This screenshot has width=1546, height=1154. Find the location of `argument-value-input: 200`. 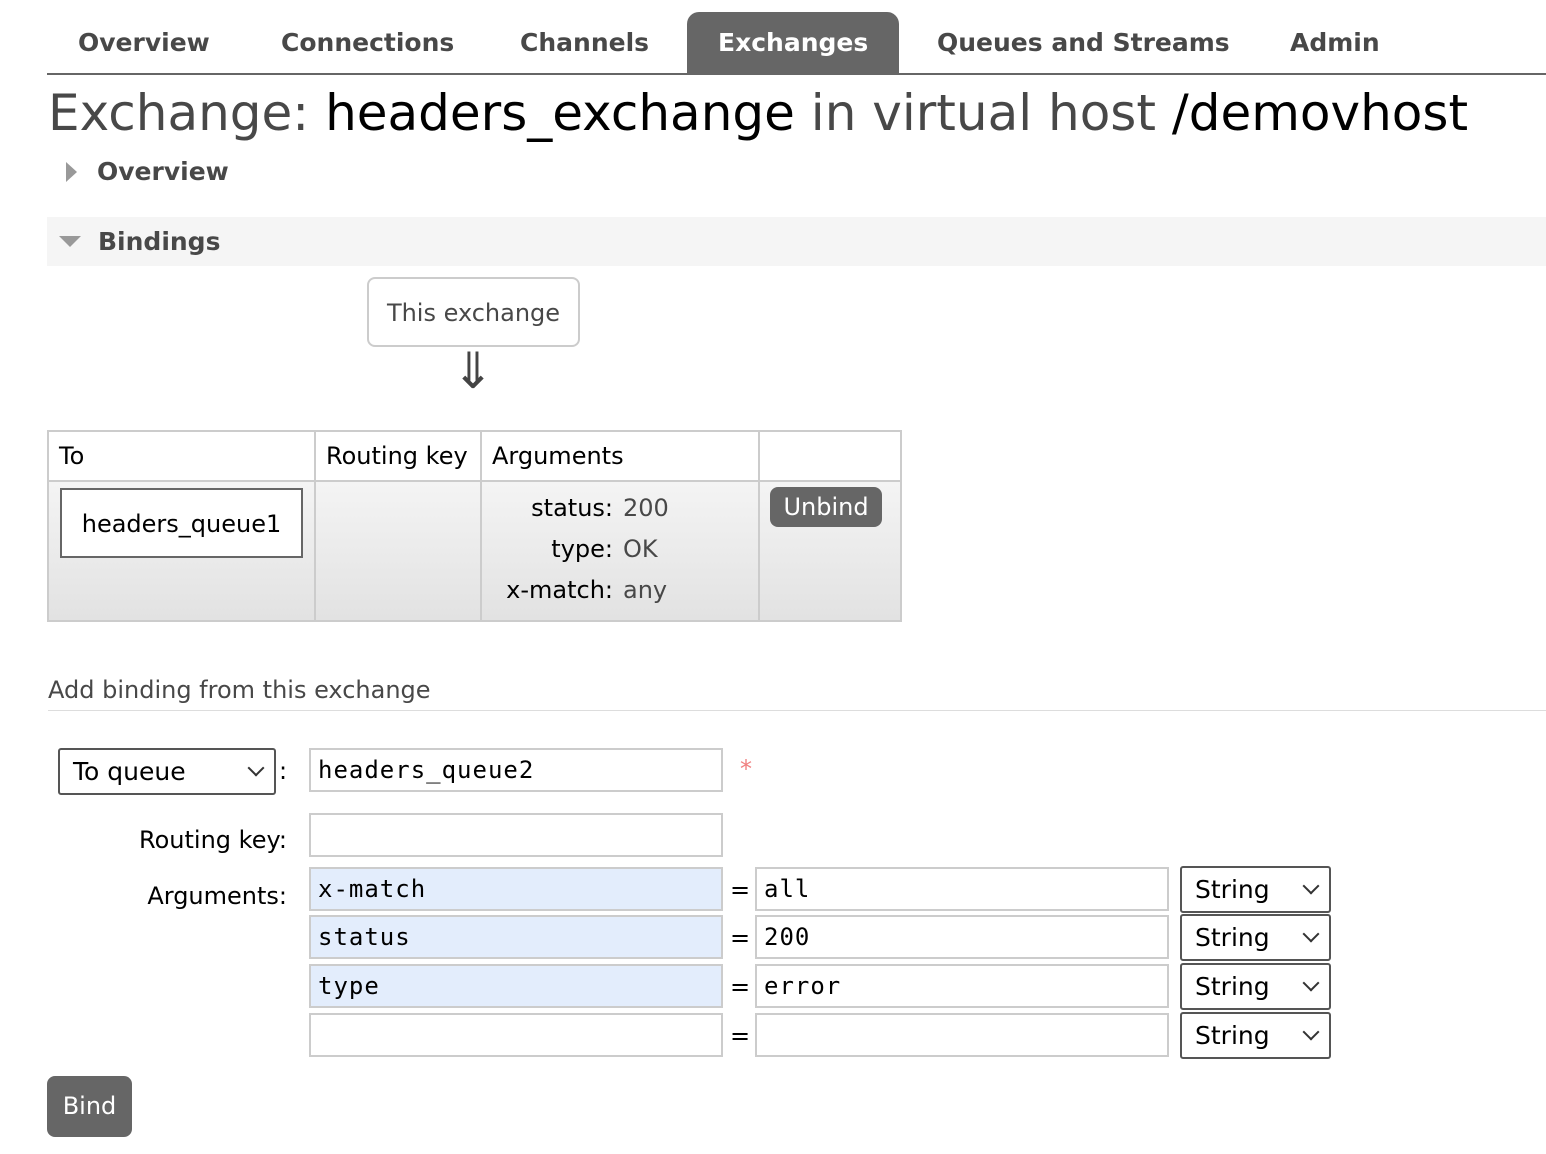

argument-value-input: 200 is located at coordinates (962, 937).